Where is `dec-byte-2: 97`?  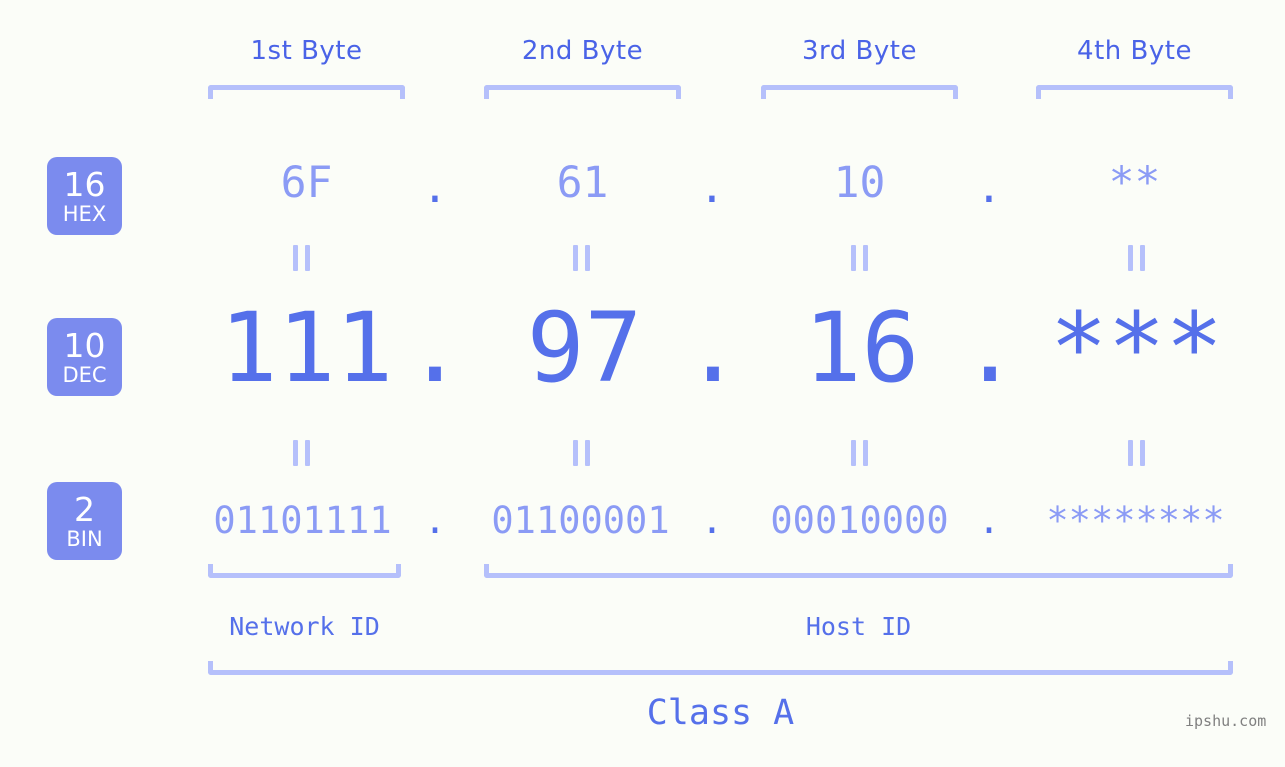
dec-byte-2: 97 is located at coordinates (584, 348).